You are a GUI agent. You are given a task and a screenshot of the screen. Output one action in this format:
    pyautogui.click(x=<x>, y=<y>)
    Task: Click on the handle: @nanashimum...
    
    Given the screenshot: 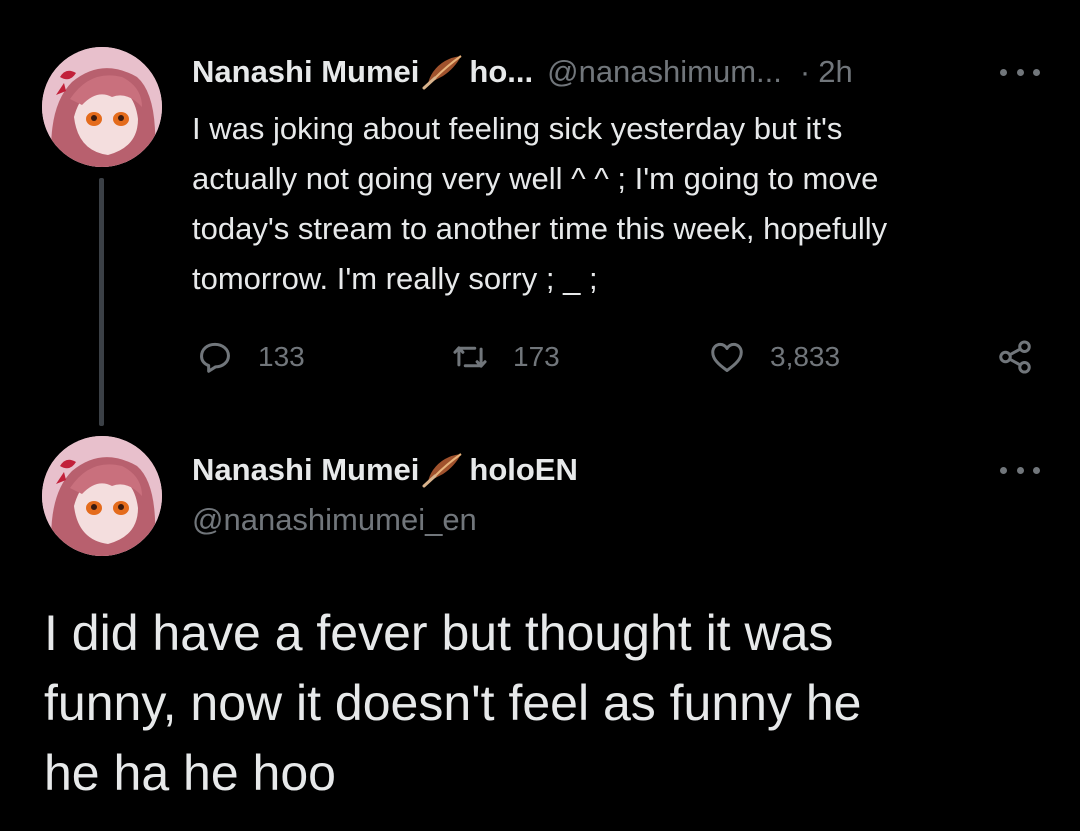 What is the action you would take?
    pyautogui.click(x=664, y=72)
    